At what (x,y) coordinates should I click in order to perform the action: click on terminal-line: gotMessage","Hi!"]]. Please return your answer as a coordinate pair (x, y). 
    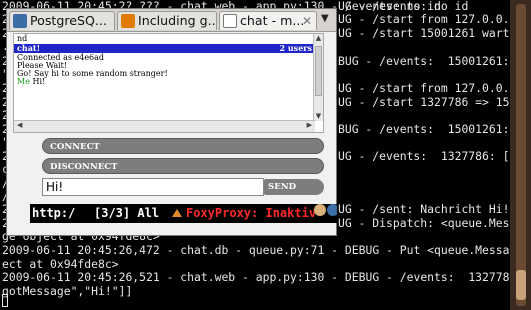
    Looking at the image, I should click on (67, 291).